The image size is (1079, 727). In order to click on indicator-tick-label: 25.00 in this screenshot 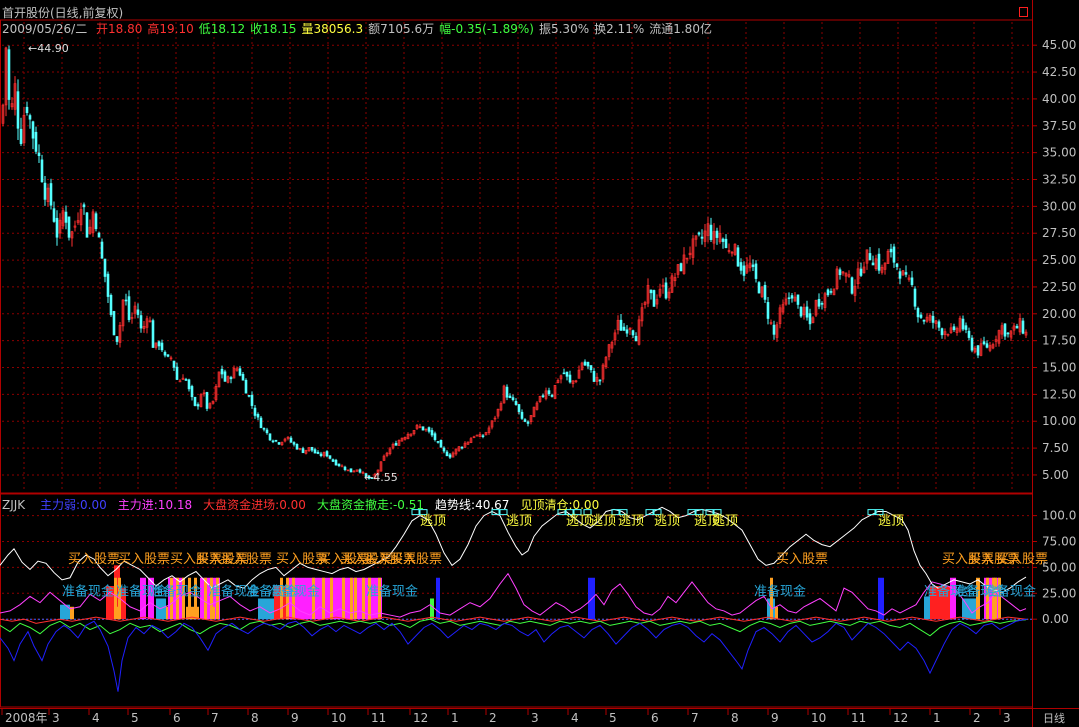, I will do `click(1059, 593)`.